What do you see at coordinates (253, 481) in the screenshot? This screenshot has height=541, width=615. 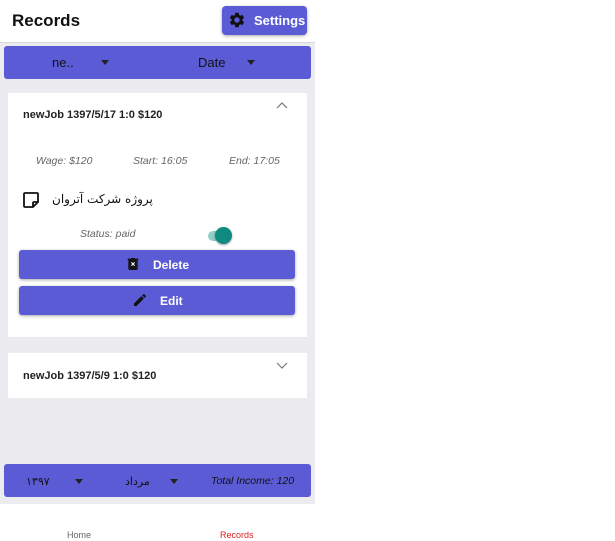 I see `total-income-text: Total Income: 120` at bounding box center [253, 481].